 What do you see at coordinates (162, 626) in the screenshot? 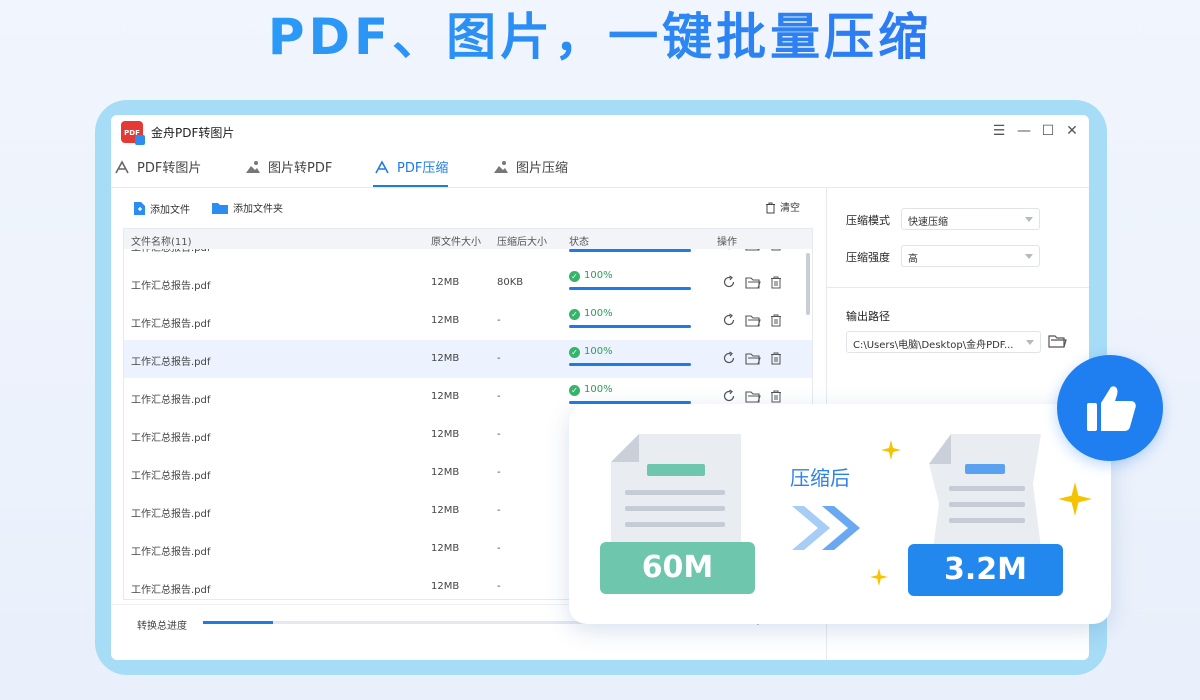
I see `total-progress-label: 转换总进度` at bounding box center [162, 626].